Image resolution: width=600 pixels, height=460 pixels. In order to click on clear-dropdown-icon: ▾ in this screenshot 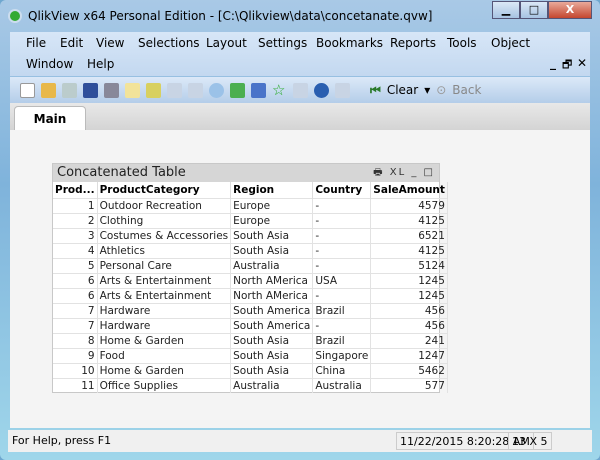, I will do `click(427, 90)`.